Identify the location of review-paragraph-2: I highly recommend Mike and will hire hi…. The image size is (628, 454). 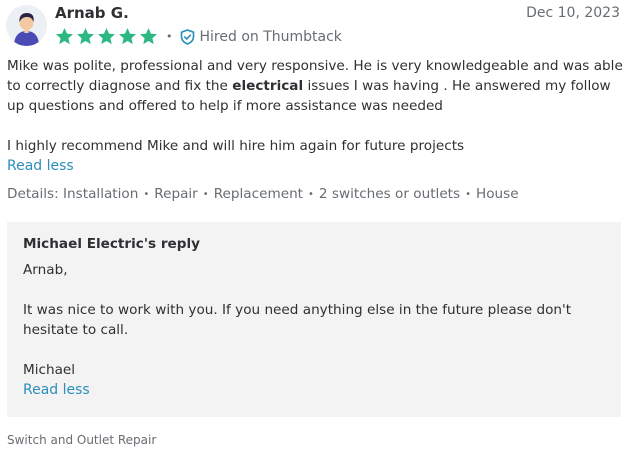
(236, 146).